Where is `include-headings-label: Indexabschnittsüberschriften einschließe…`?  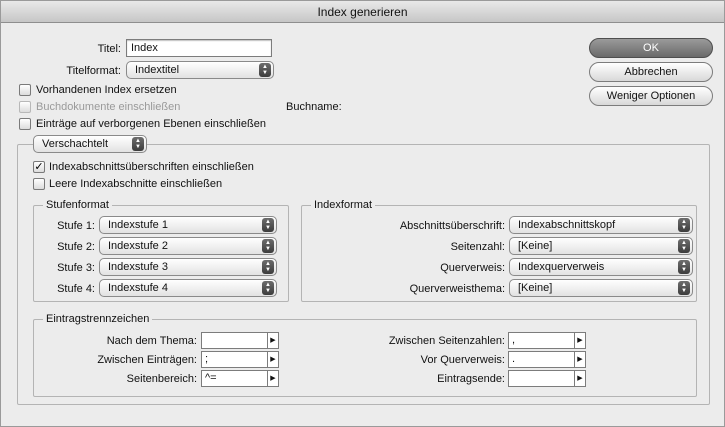 include-headings-label: Indexabschnittsüberschriften einschließe… is located at coordinates (151, 167).